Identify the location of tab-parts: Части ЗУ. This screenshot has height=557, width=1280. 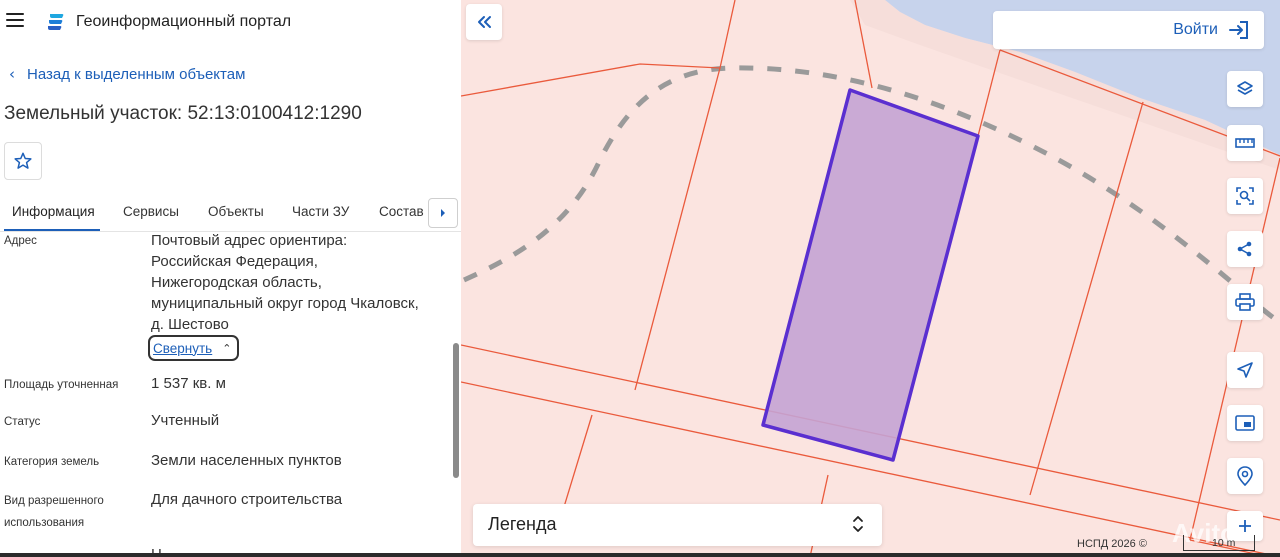
(320, 211).